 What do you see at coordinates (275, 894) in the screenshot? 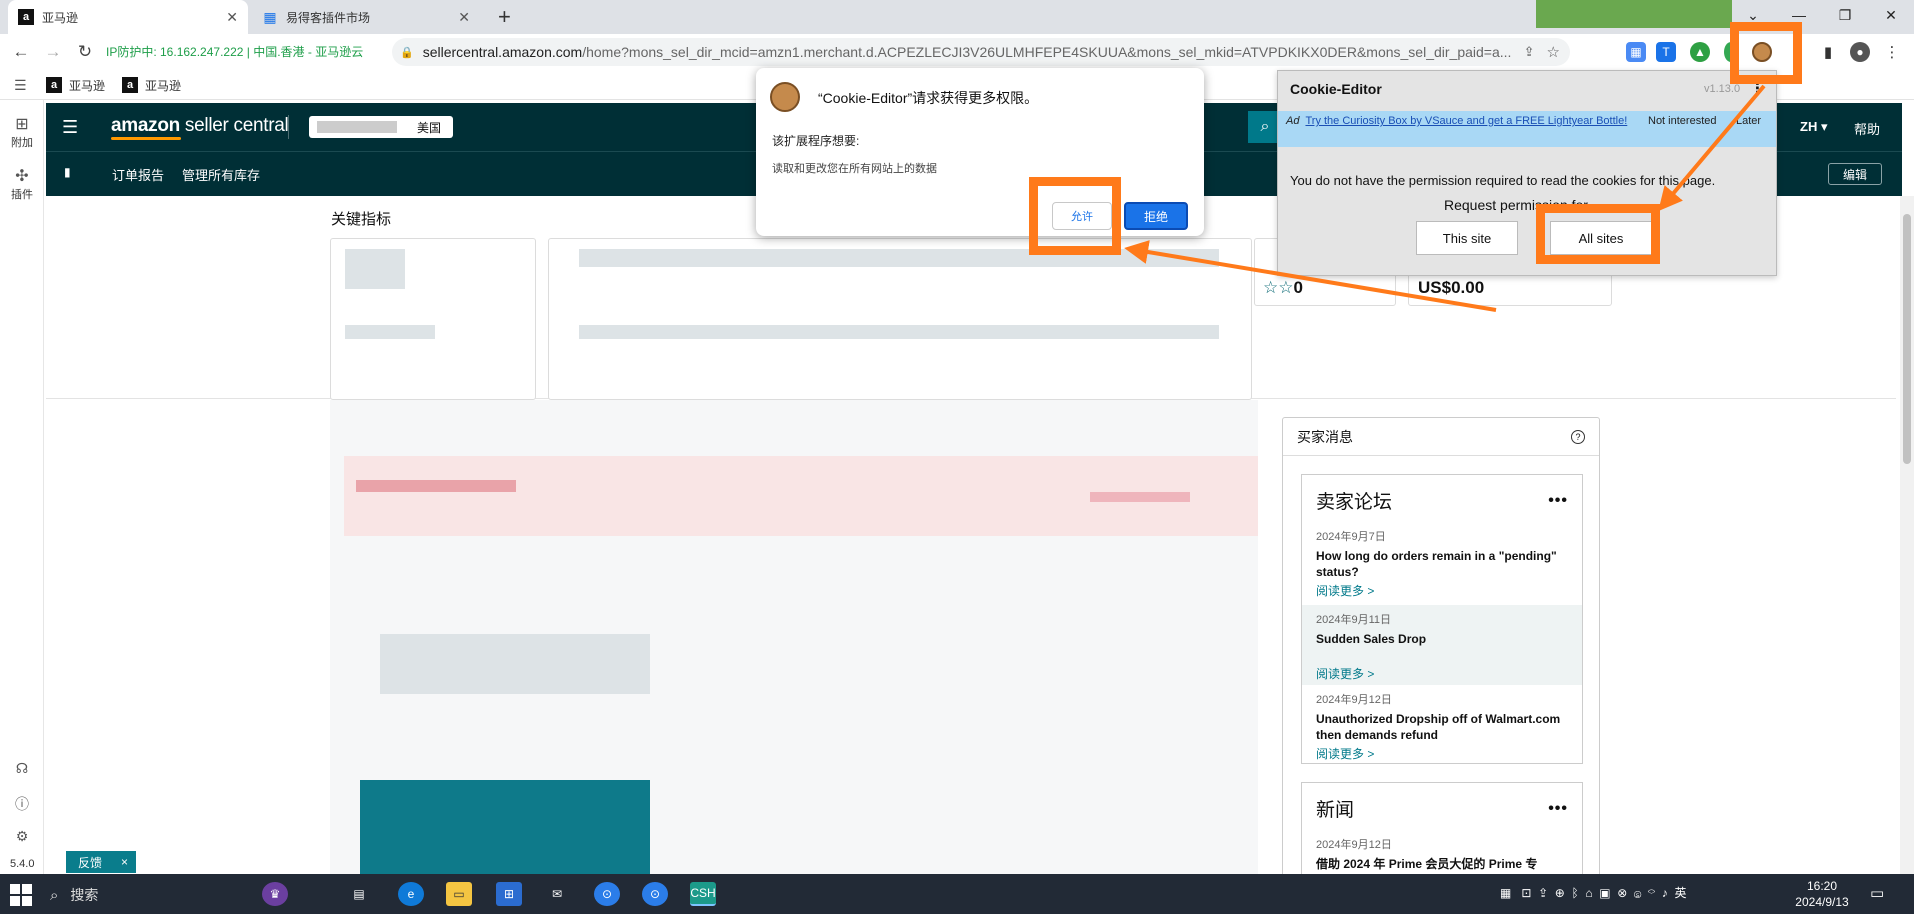
I see `search-highlight-icon: ♛` at bounding box center [275, 894].